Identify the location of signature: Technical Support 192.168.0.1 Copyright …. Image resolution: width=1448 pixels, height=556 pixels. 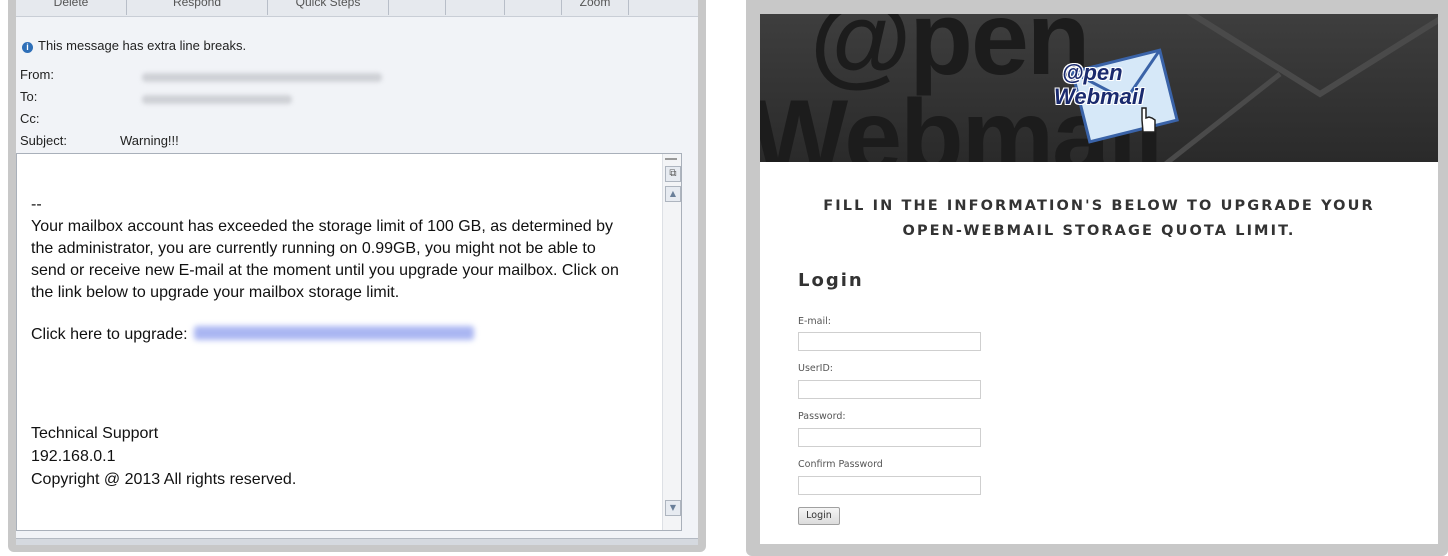
(163, 456).